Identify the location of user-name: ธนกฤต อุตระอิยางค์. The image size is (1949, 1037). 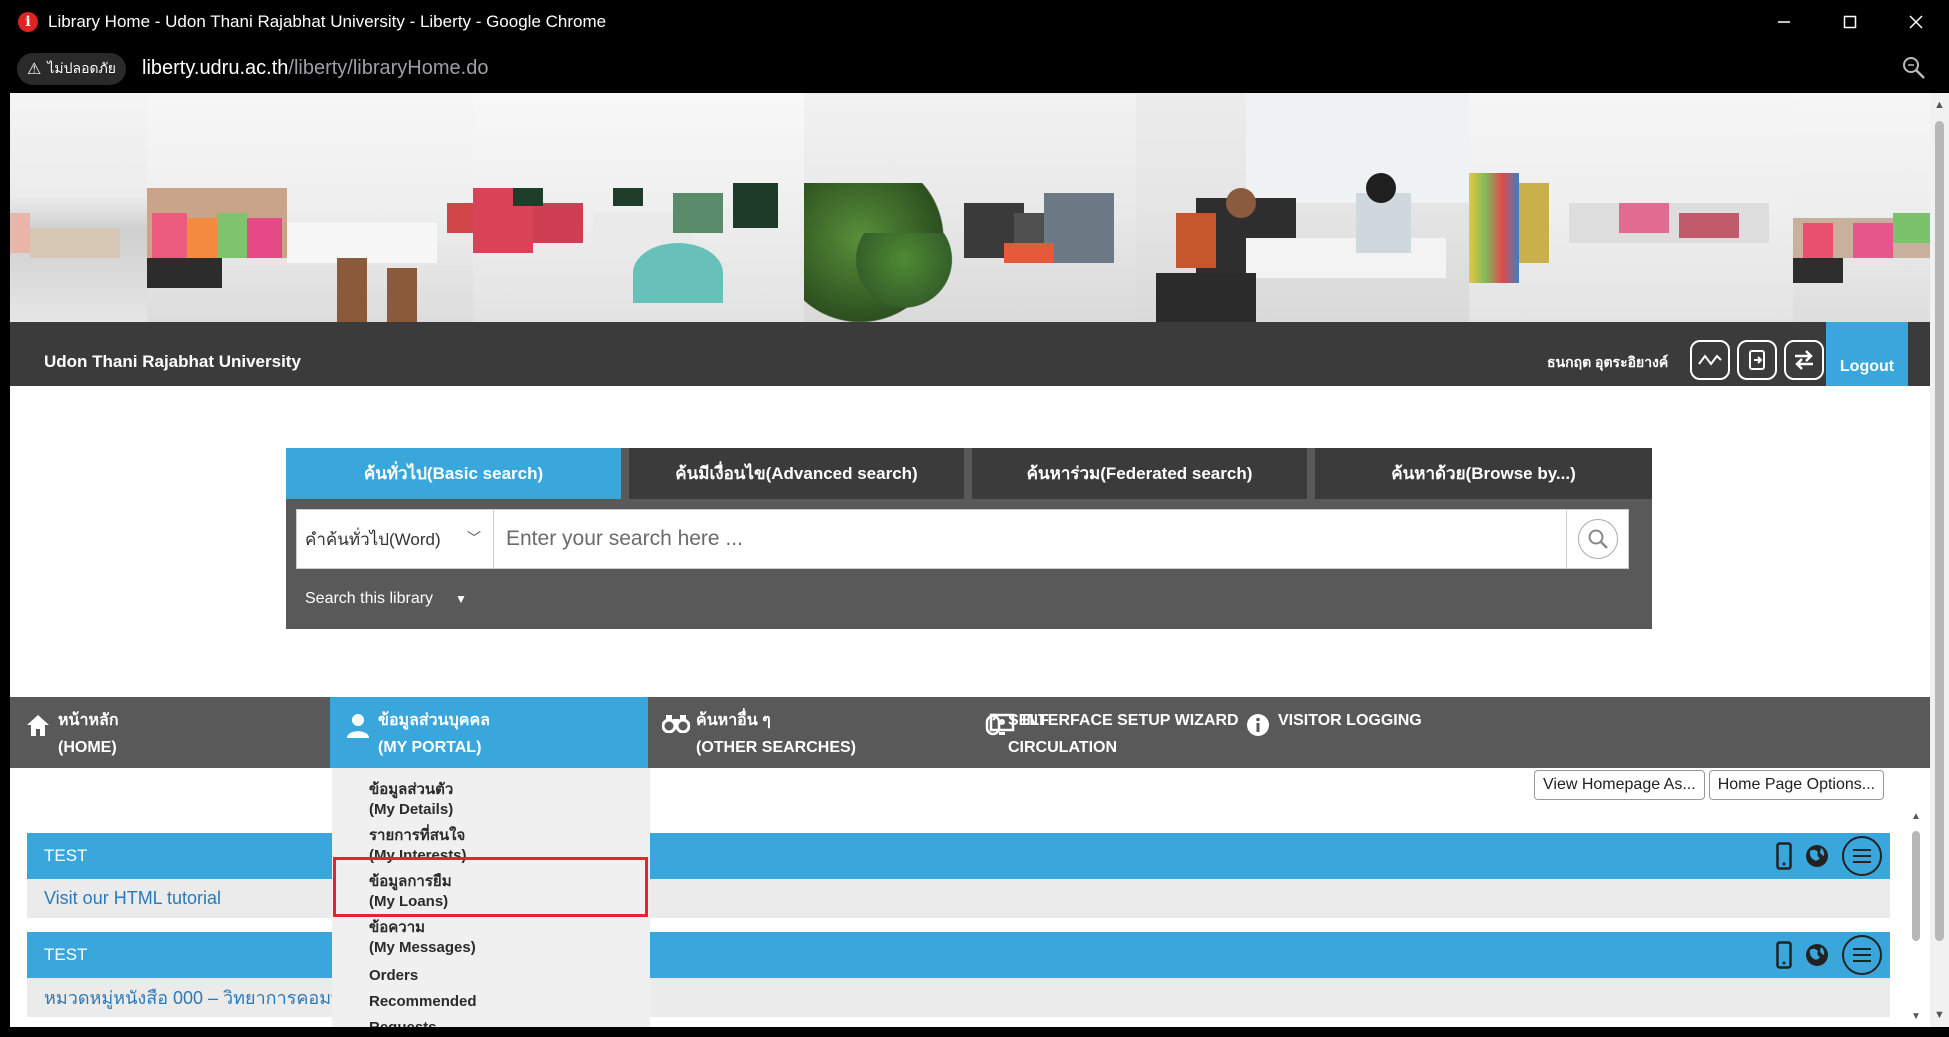
(1608, 362).